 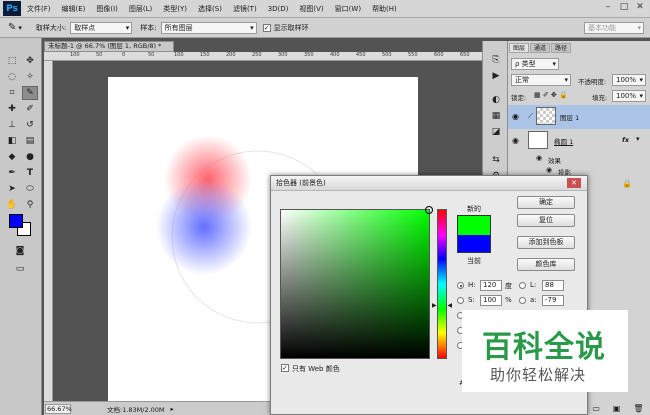 What do you see at coordinates (638, 139) in the screenshot?
I see `expand-effects-icon: ▾` at bounding box center [638, 139].